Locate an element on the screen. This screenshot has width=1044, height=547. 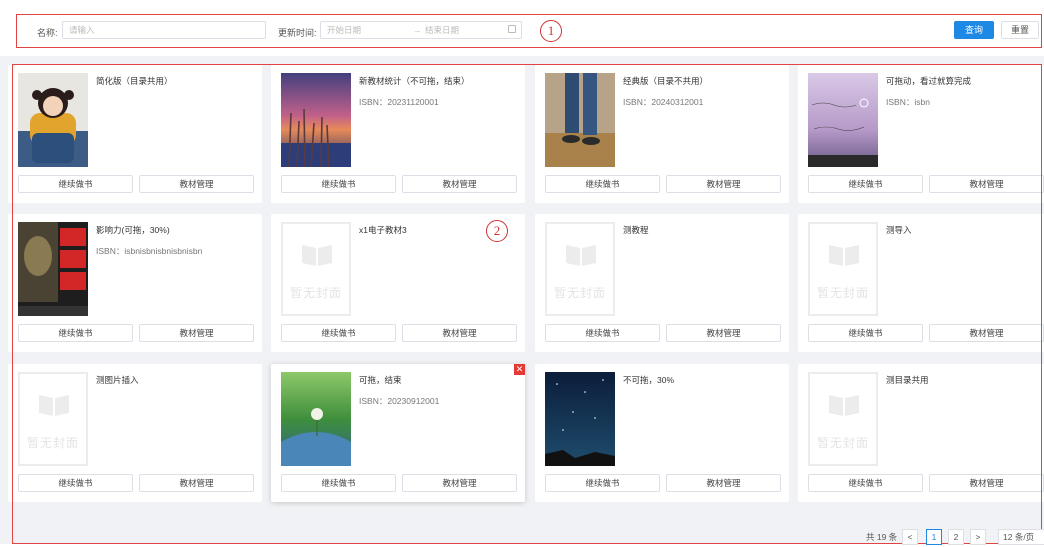
book-title: 新教材统计（不可拖，结束） is located at coordinates (414, 81).